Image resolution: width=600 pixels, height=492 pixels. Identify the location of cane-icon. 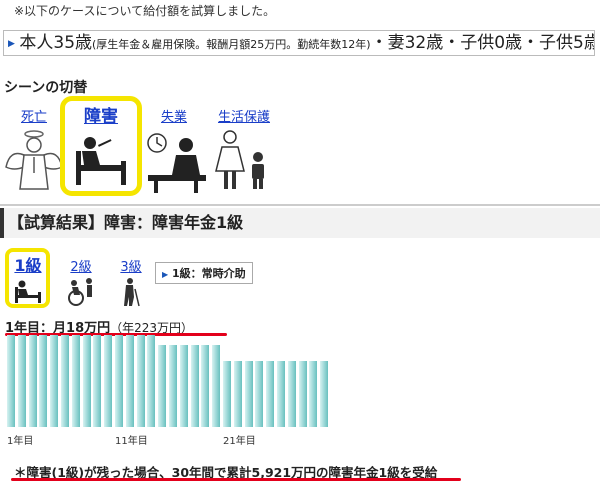
(132, 292).